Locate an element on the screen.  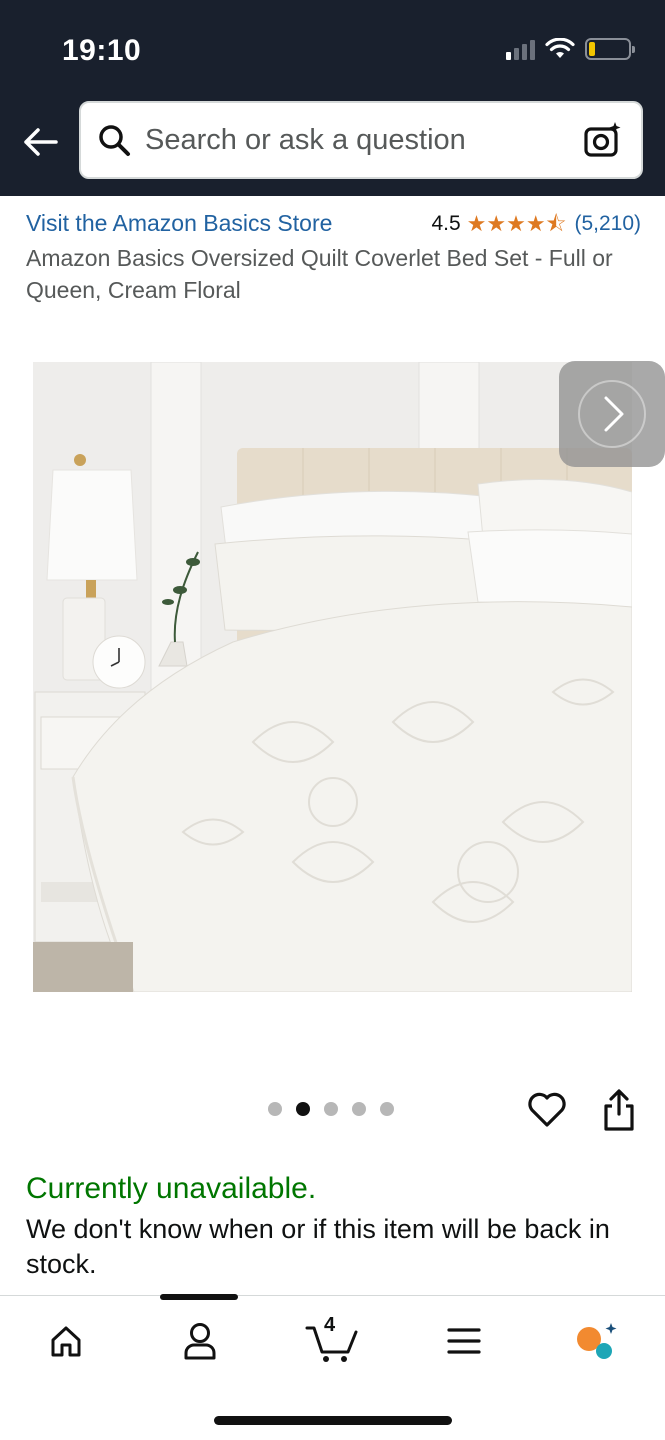
hamburger-menu-icon is located at coordinates (464, 1341).